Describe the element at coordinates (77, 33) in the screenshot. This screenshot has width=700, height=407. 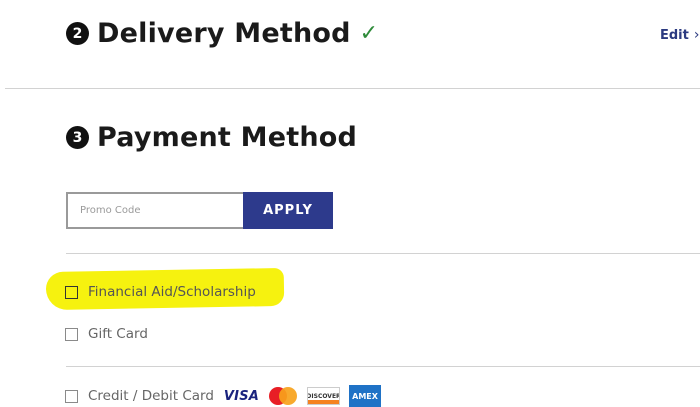
I see `step-2-badge: 2` at that location.